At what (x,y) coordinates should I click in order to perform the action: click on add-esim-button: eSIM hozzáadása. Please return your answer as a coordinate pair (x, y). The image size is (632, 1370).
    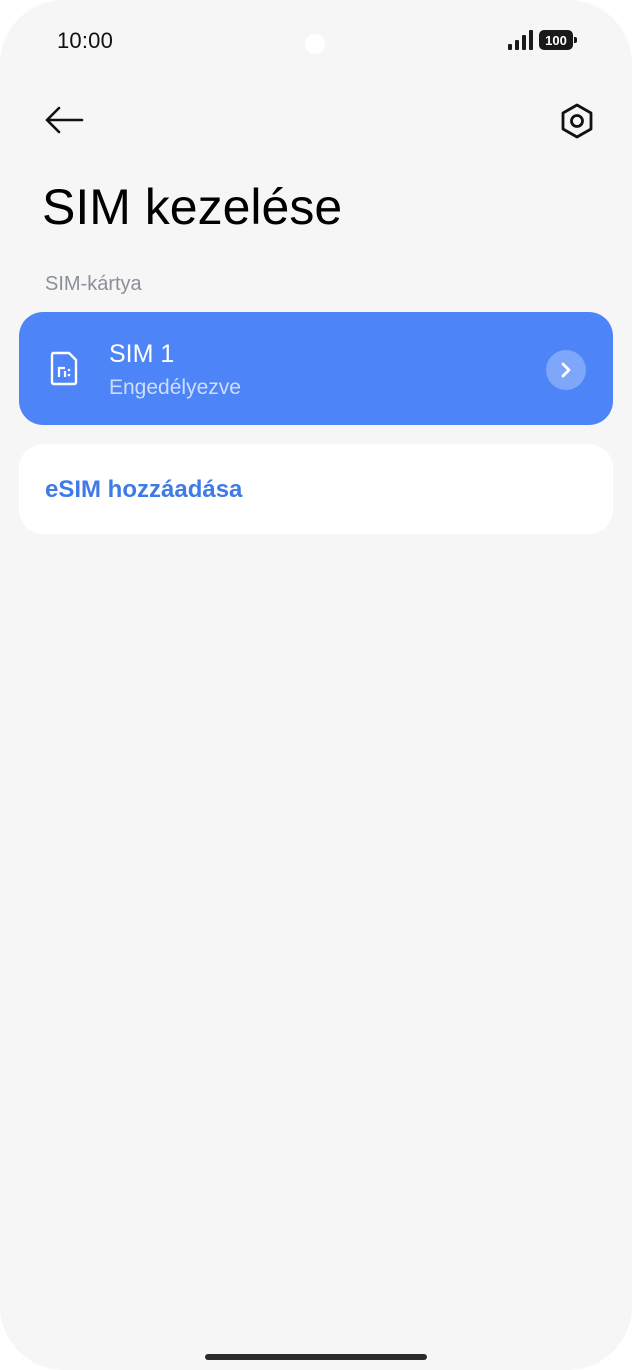
    Looking at the image, I should click on (316, 489).